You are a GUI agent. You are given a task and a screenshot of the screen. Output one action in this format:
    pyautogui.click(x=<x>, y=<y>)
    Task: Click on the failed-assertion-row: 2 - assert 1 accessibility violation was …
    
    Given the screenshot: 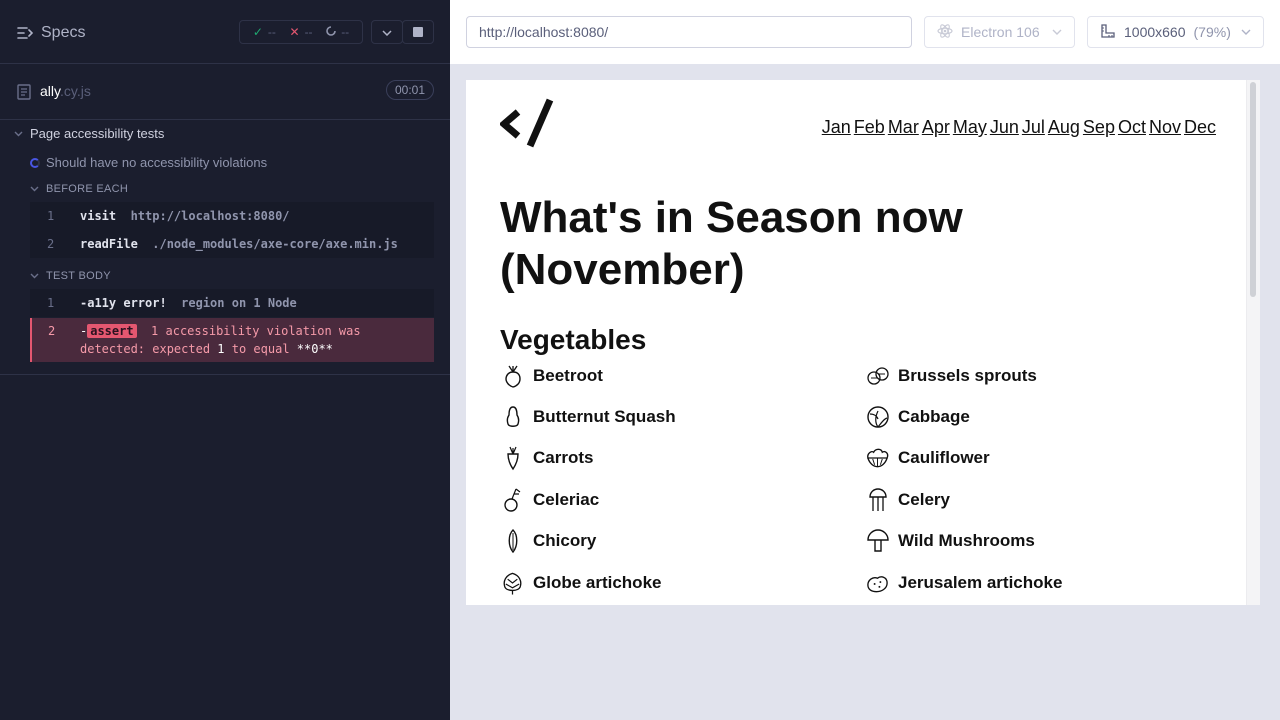 What is the action you would take?
    pyautogui.click(x=232, y=340)
    